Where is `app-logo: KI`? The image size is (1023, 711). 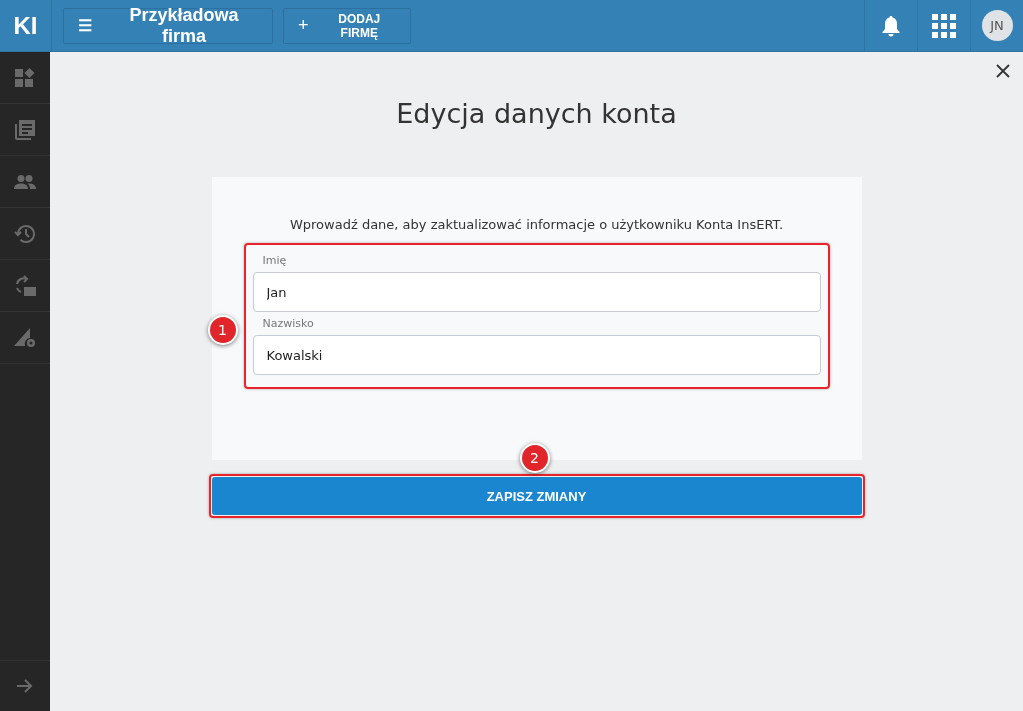
app-logo: KI is located at coordinates (26, 26).